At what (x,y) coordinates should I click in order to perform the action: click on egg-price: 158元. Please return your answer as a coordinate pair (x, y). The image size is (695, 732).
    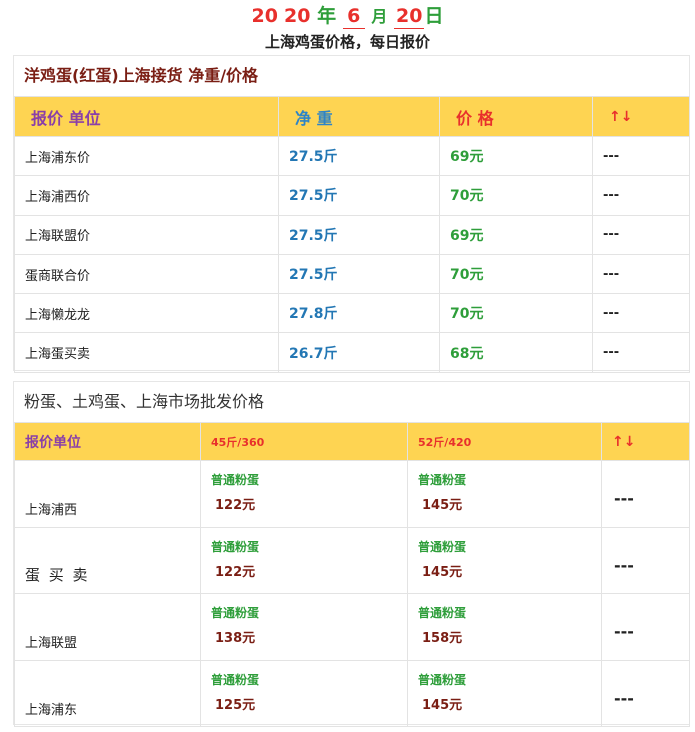
    Looking at the image, I should click on (442, 638).